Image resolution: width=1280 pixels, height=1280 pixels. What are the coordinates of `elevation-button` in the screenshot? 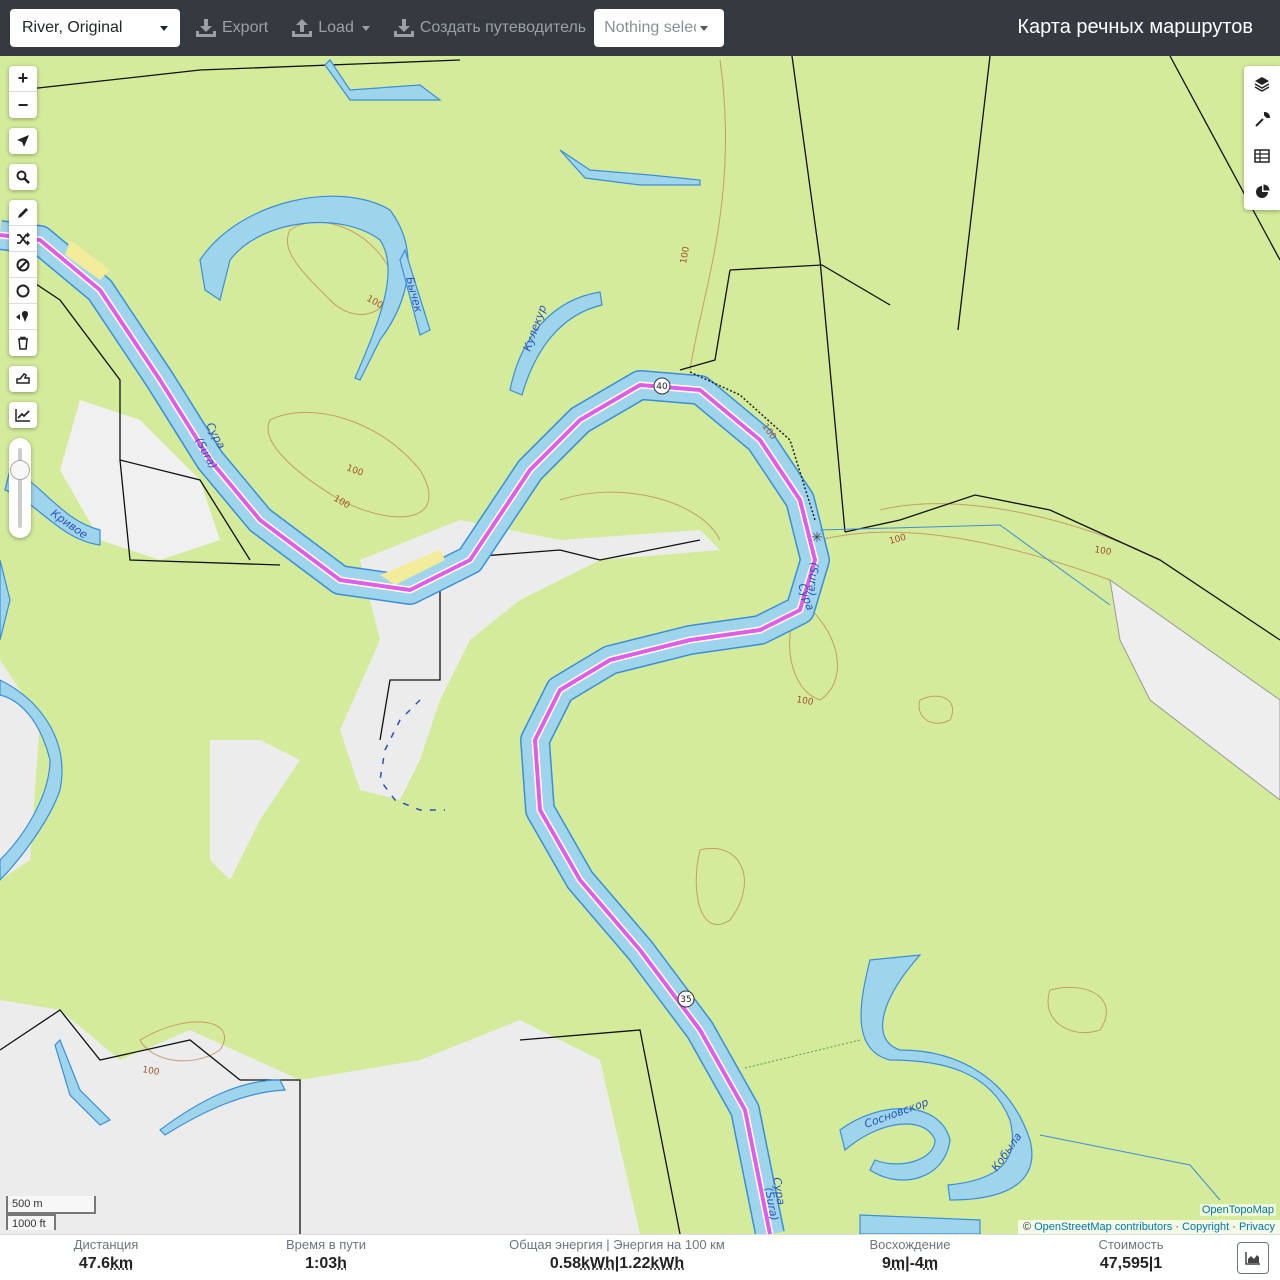 It's located at (23, 415).